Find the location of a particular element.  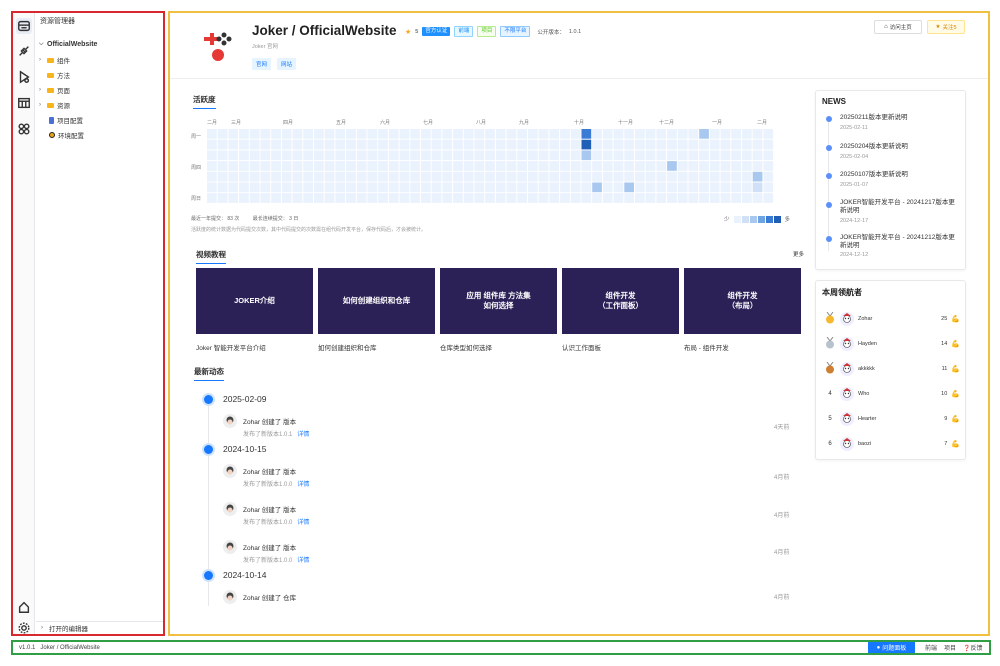

tree-item-pages: › 页面 is located at coordinates (54, 90).